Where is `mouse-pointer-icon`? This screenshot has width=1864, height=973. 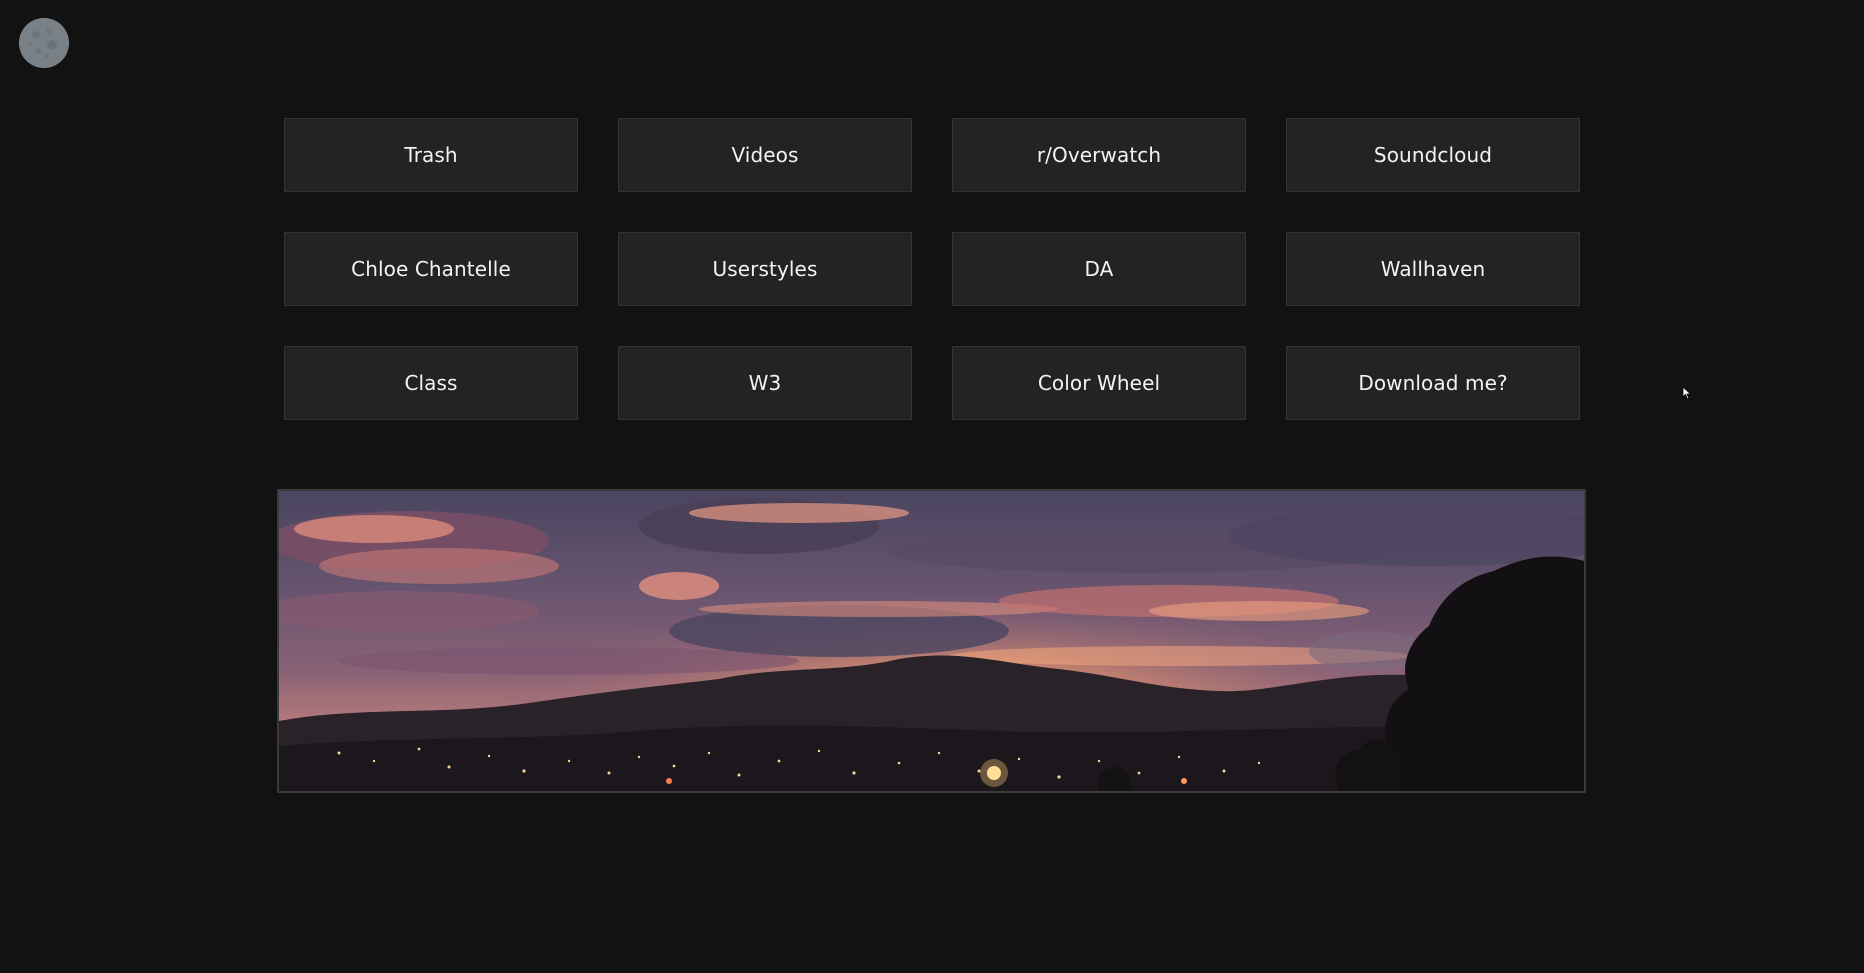 mouse-pointer-icon is located at coordinates (1687, 393).